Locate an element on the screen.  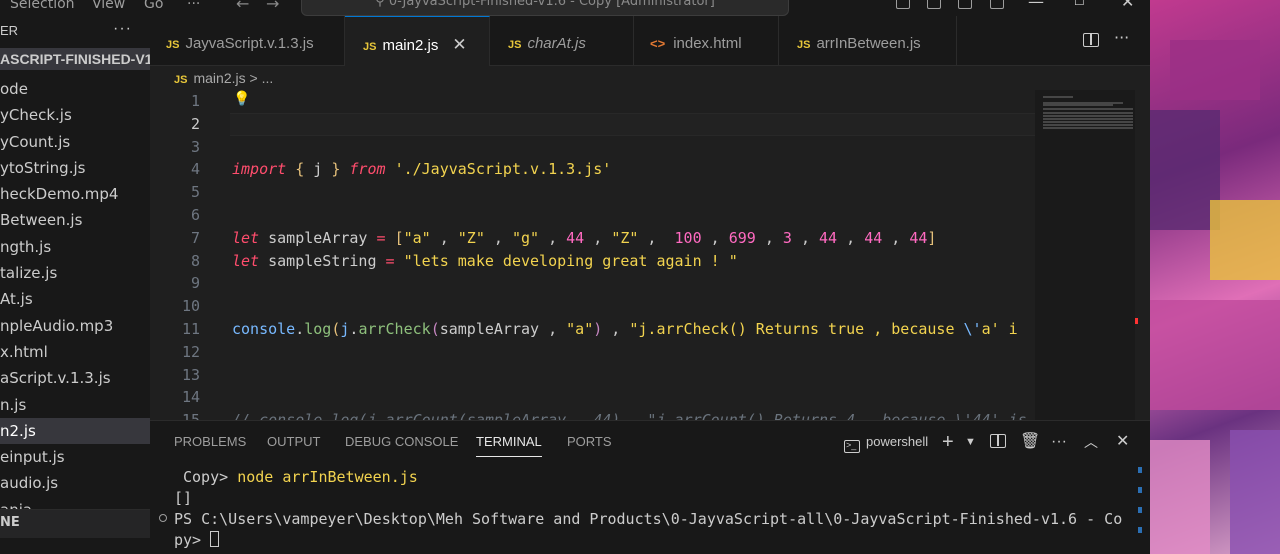
line-number: 2 is located at coordinates (195, 123).